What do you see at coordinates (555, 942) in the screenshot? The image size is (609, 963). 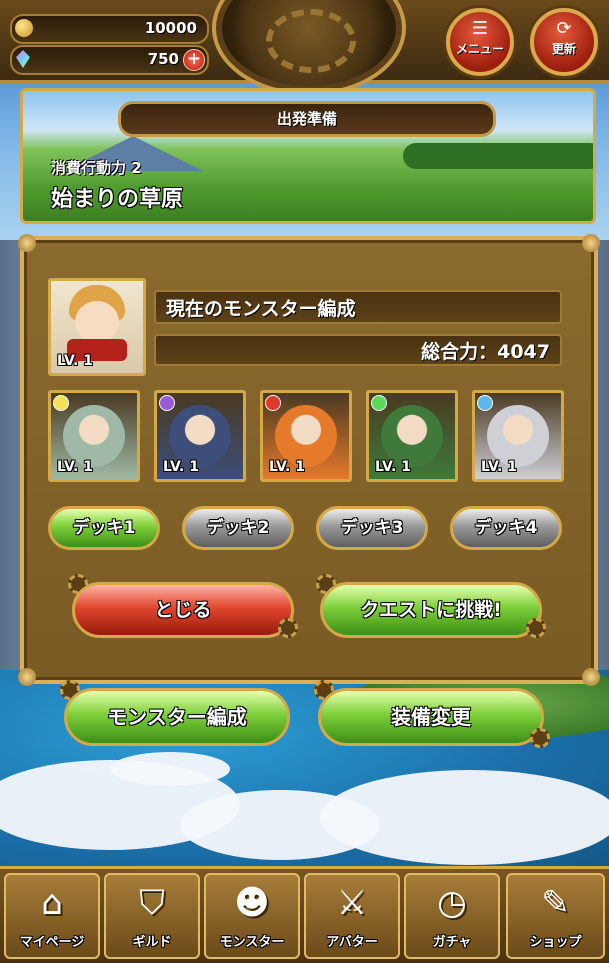 I see `tab-label: ショップ` at bounding box center [555, 942].